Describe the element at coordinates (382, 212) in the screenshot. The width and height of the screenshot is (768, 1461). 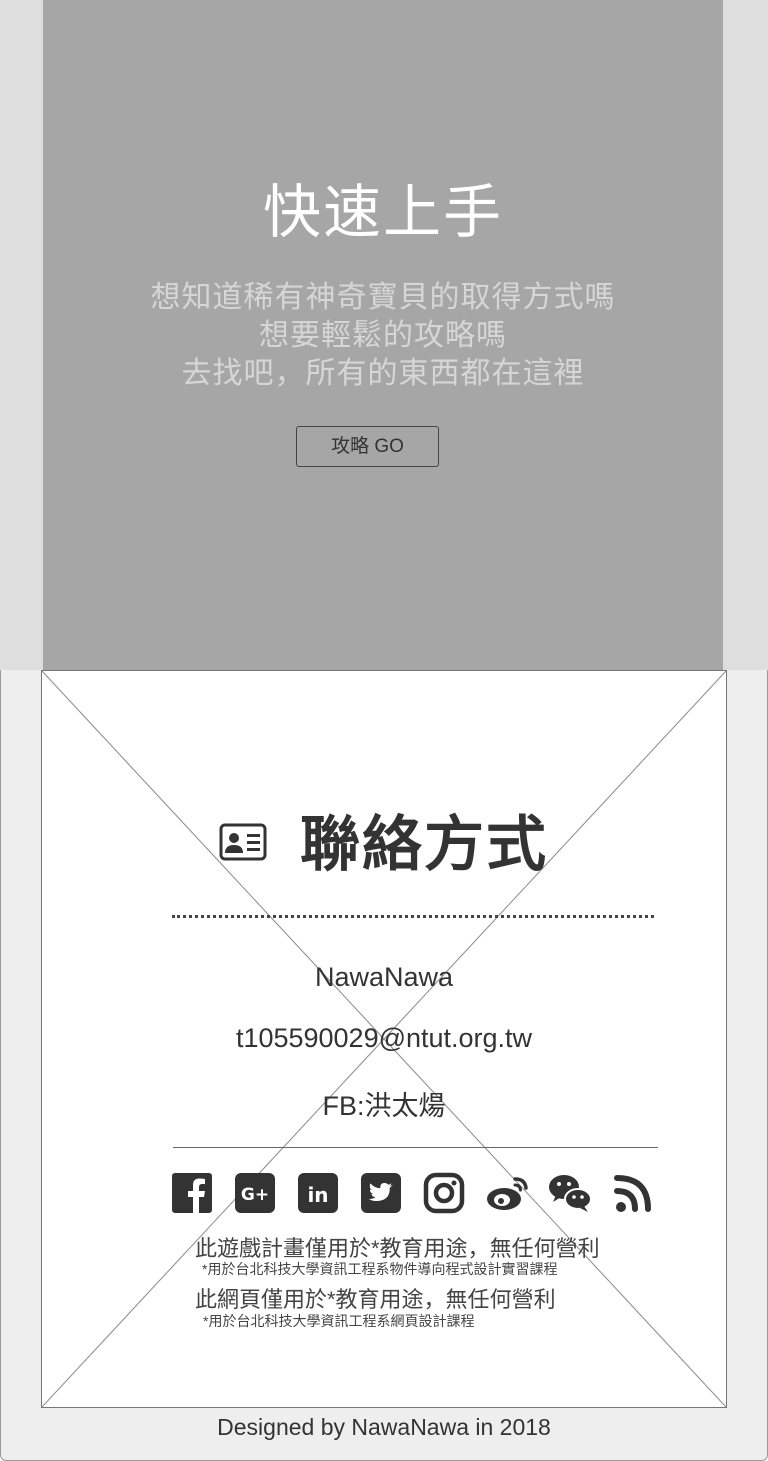
I see `hero-title: 快速上手` at that location.